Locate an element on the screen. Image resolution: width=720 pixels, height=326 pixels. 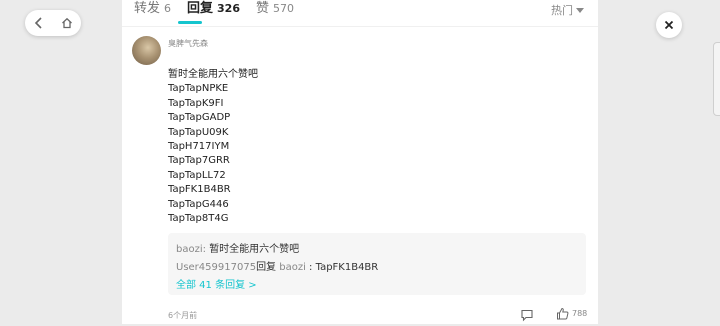
tab-count: 6 is located at coordinates (168, 8).